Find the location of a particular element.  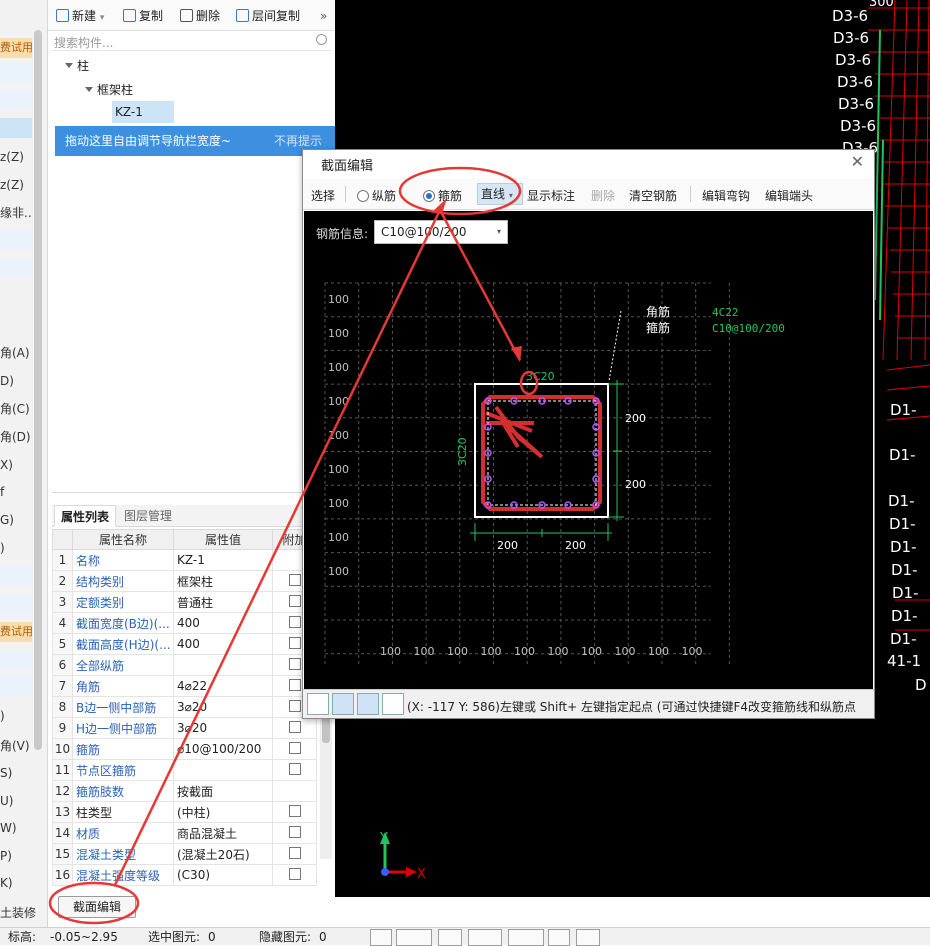

left-strip-item: G) is located at coordinates (16, 520).